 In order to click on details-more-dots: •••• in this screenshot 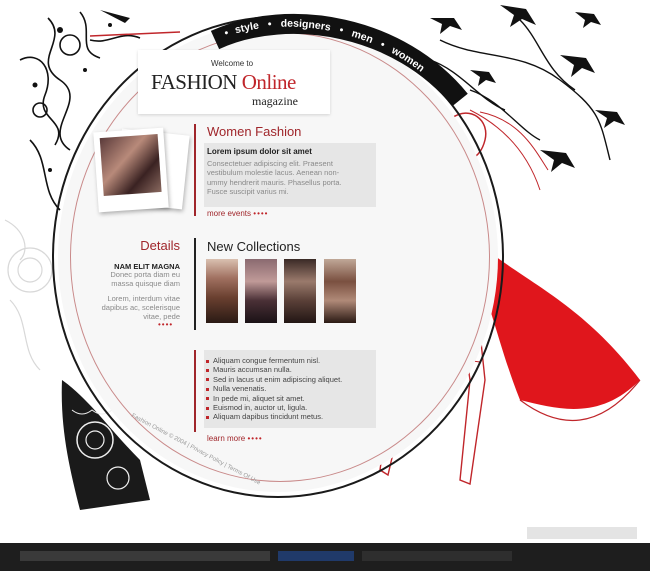, I will do `click(165, 324)`.